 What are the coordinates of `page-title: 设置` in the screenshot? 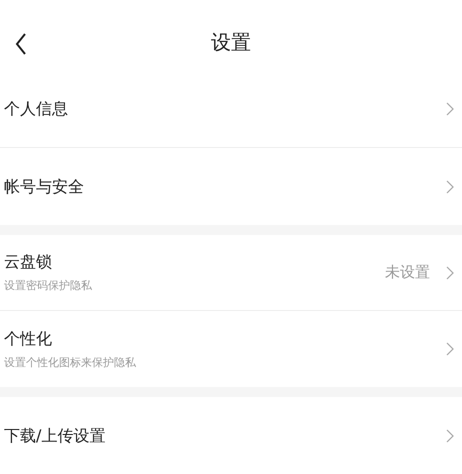 It's located at (231, 42).